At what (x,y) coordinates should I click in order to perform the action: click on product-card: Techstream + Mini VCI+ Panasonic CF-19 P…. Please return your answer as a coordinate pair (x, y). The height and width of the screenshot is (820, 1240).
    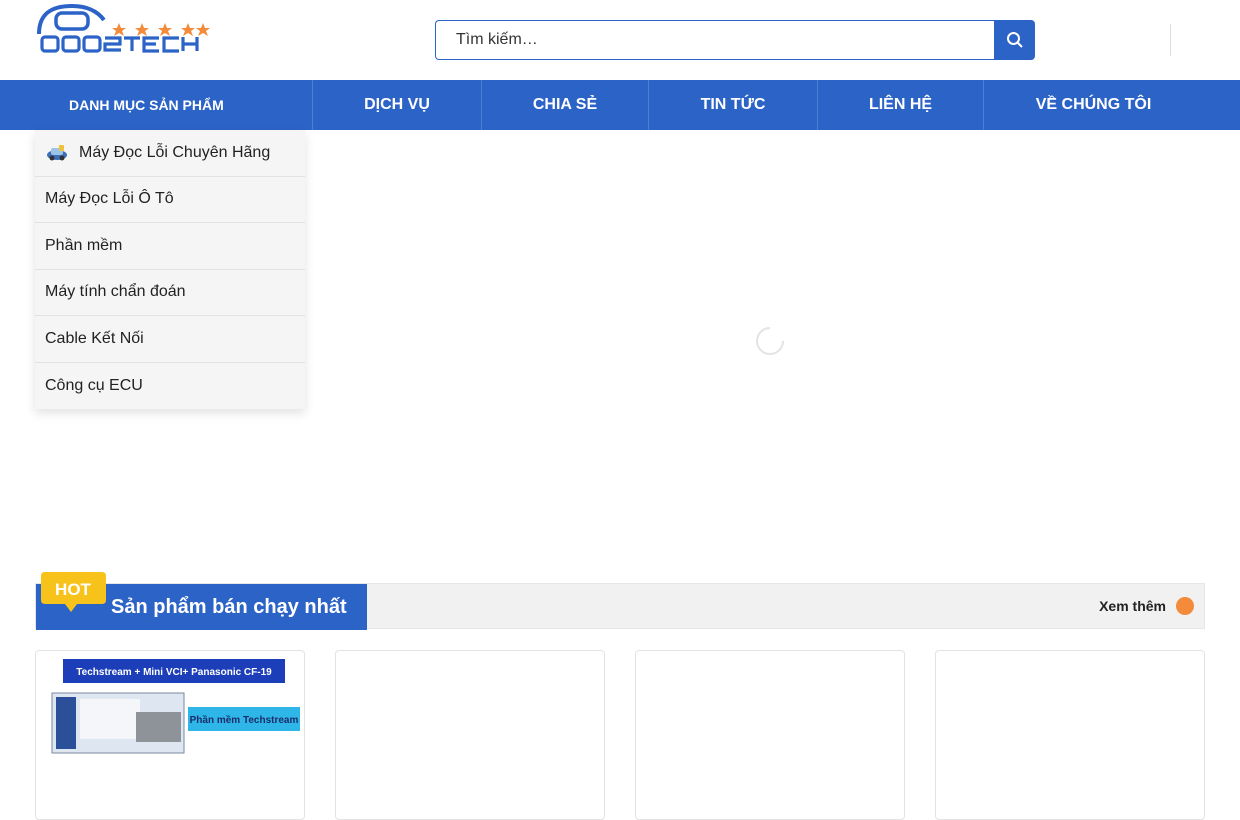
    Looking at the image, I should click on (170, 735).